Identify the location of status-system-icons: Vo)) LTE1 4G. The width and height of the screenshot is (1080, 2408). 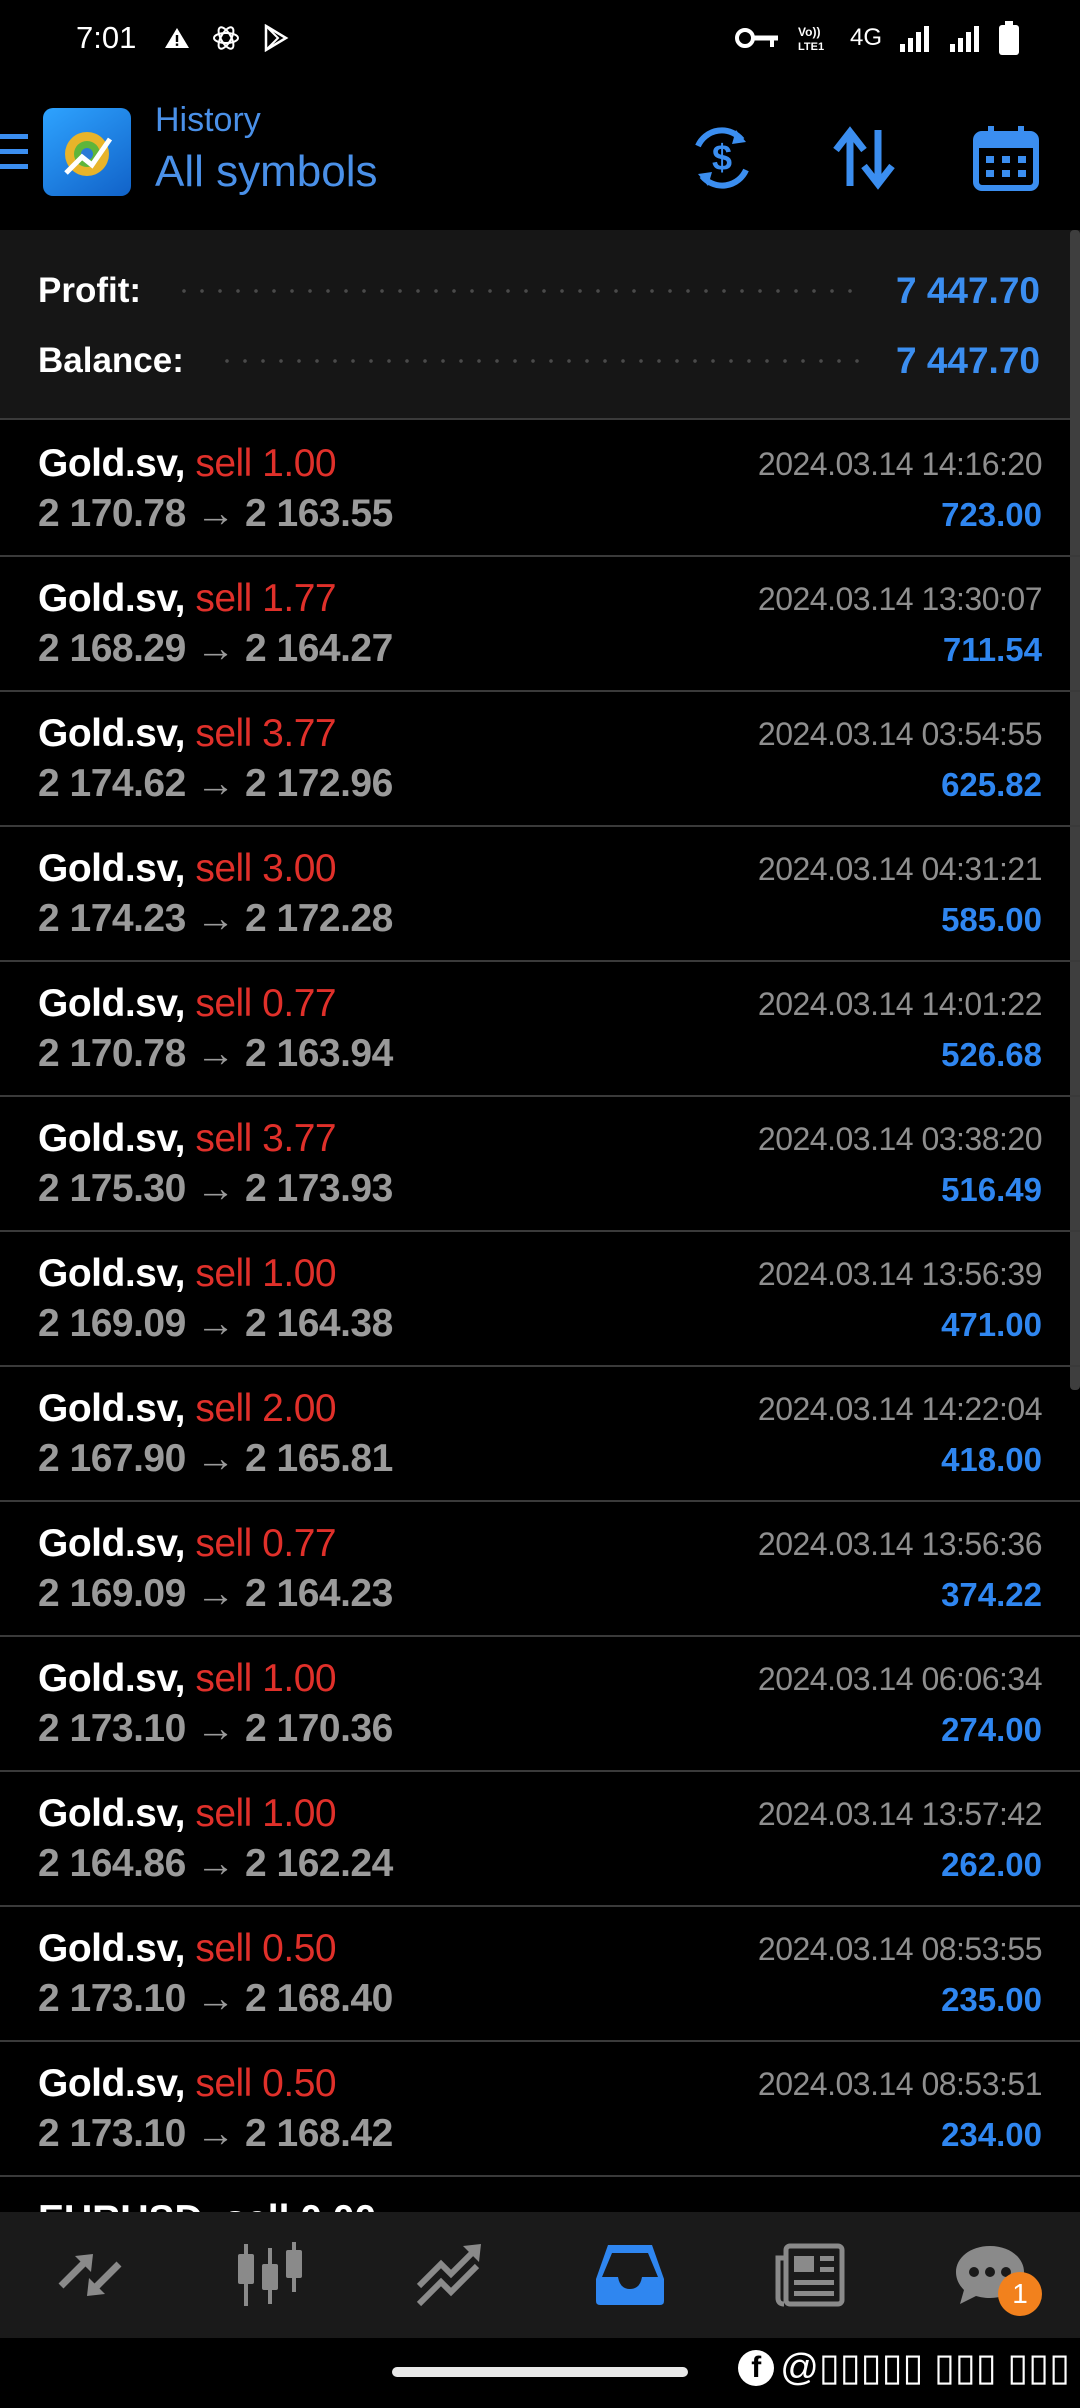
(877, 38).